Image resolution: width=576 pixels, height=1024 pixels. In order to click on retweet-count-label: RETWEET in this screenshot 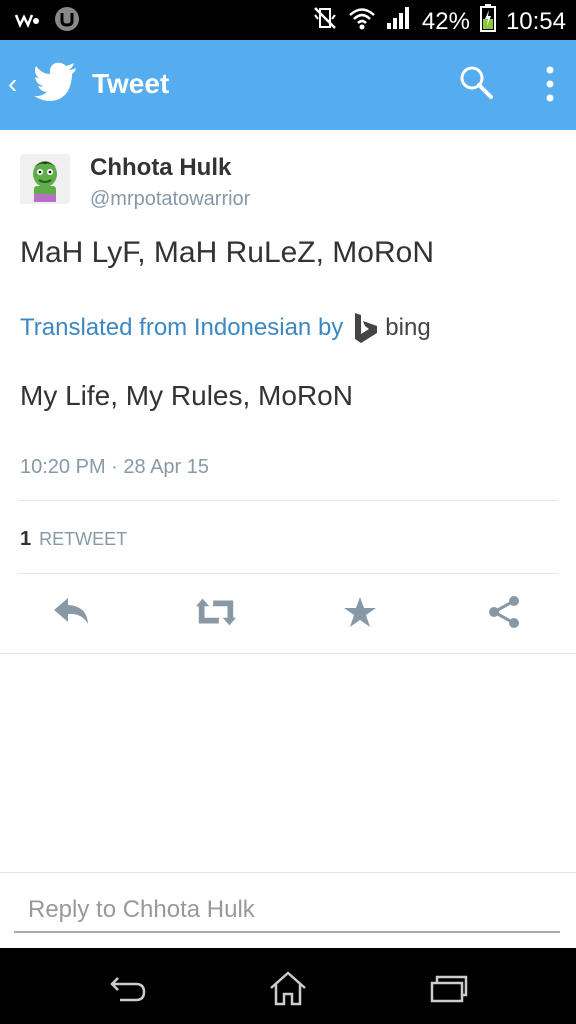, I will do `click(83, 539)`.